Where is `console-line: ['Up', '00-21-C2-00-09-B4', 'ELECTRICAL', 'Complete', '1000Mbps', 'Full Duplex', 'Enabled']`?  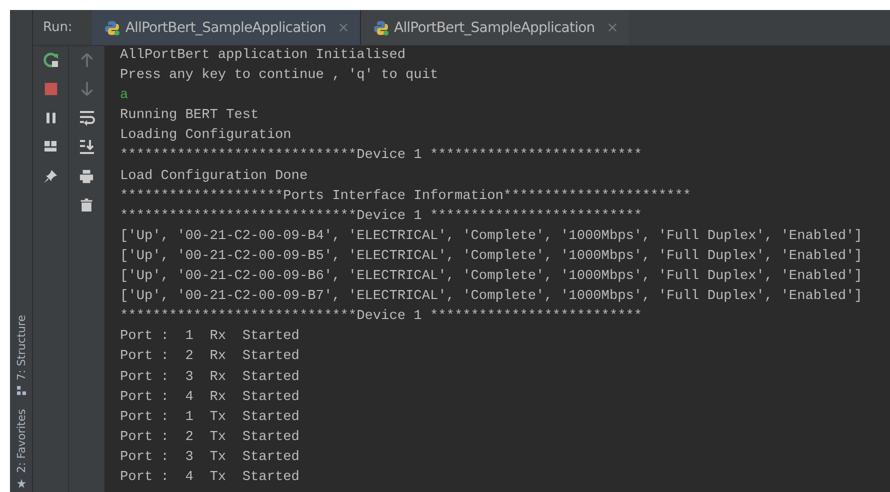 console-line: ['Up', '00-21-C2-00-09-B4', 'ELECTRICAL', 'Complete', '1000Mbps', 'Full Duplex', 'Enabled'] is located at coordinates (491, 237).